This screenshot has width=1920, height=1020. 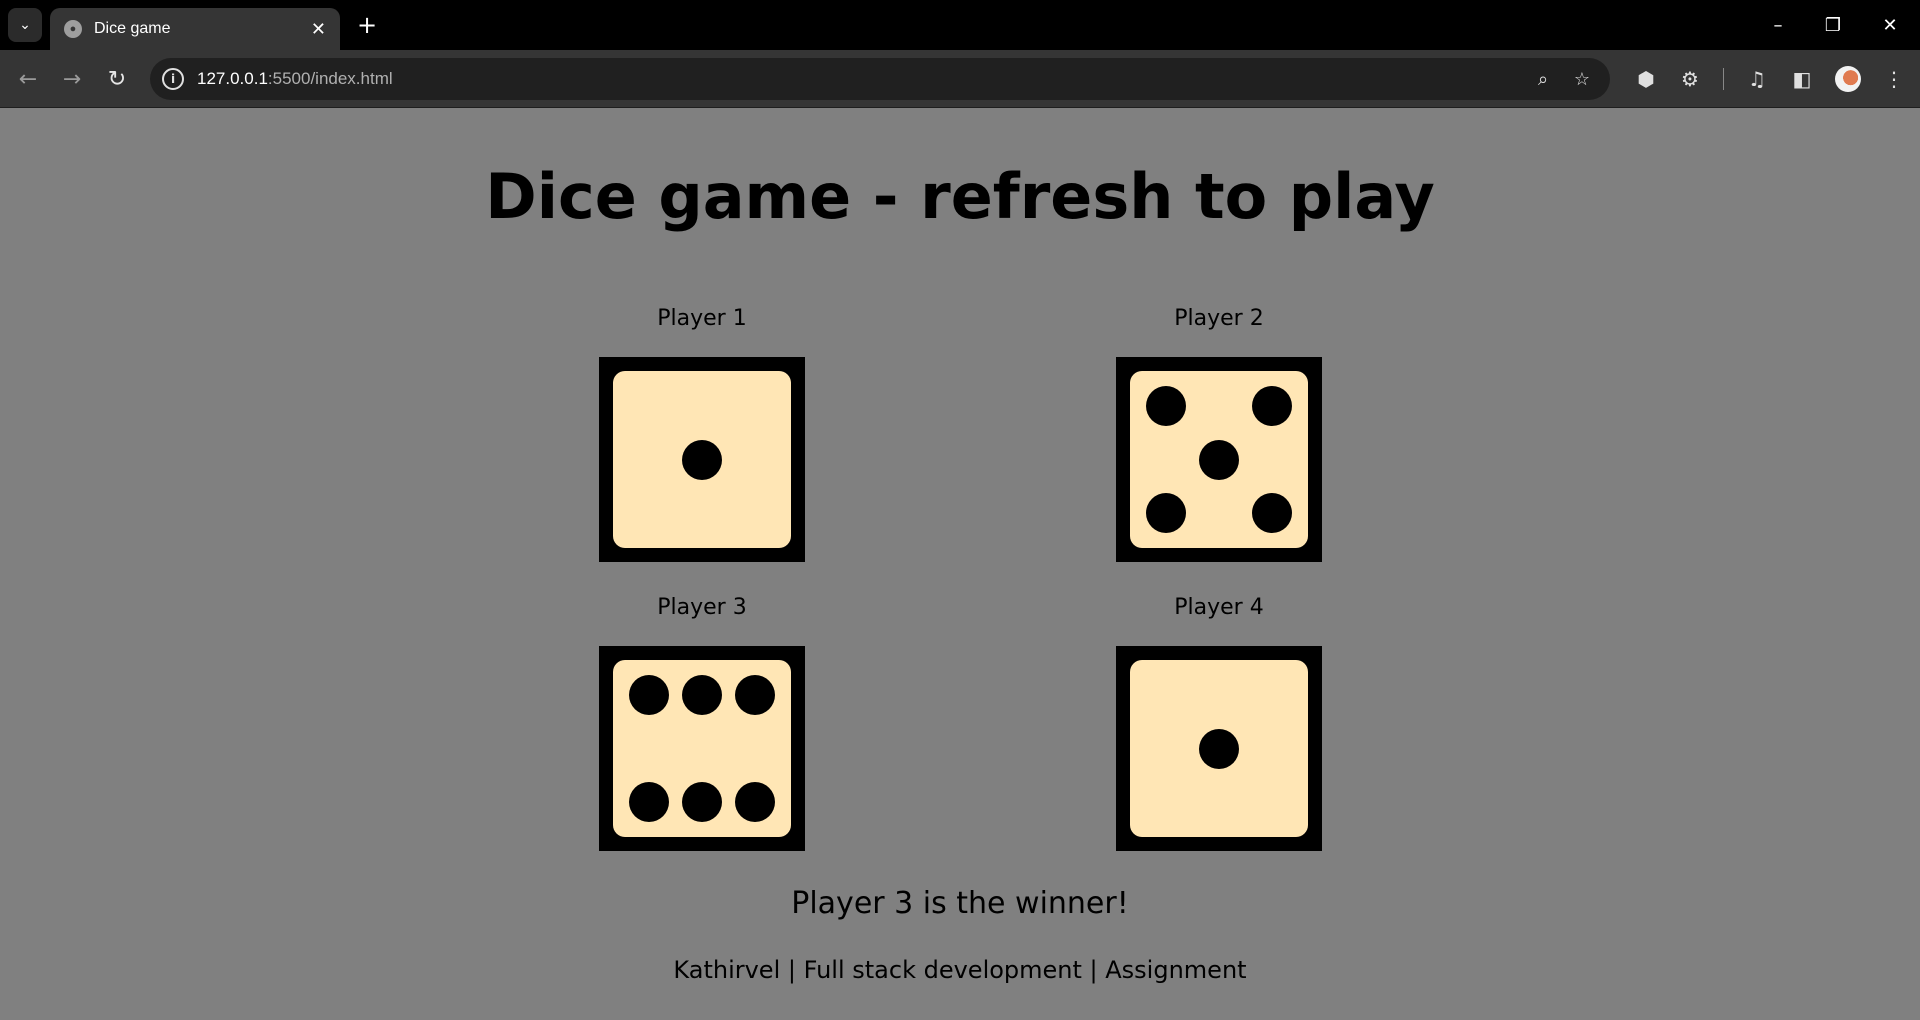 What do you see at coordinates (330, 78) in the screenshot?
I see `url-path: :5500/index.html` at bounding box center [330, 78].